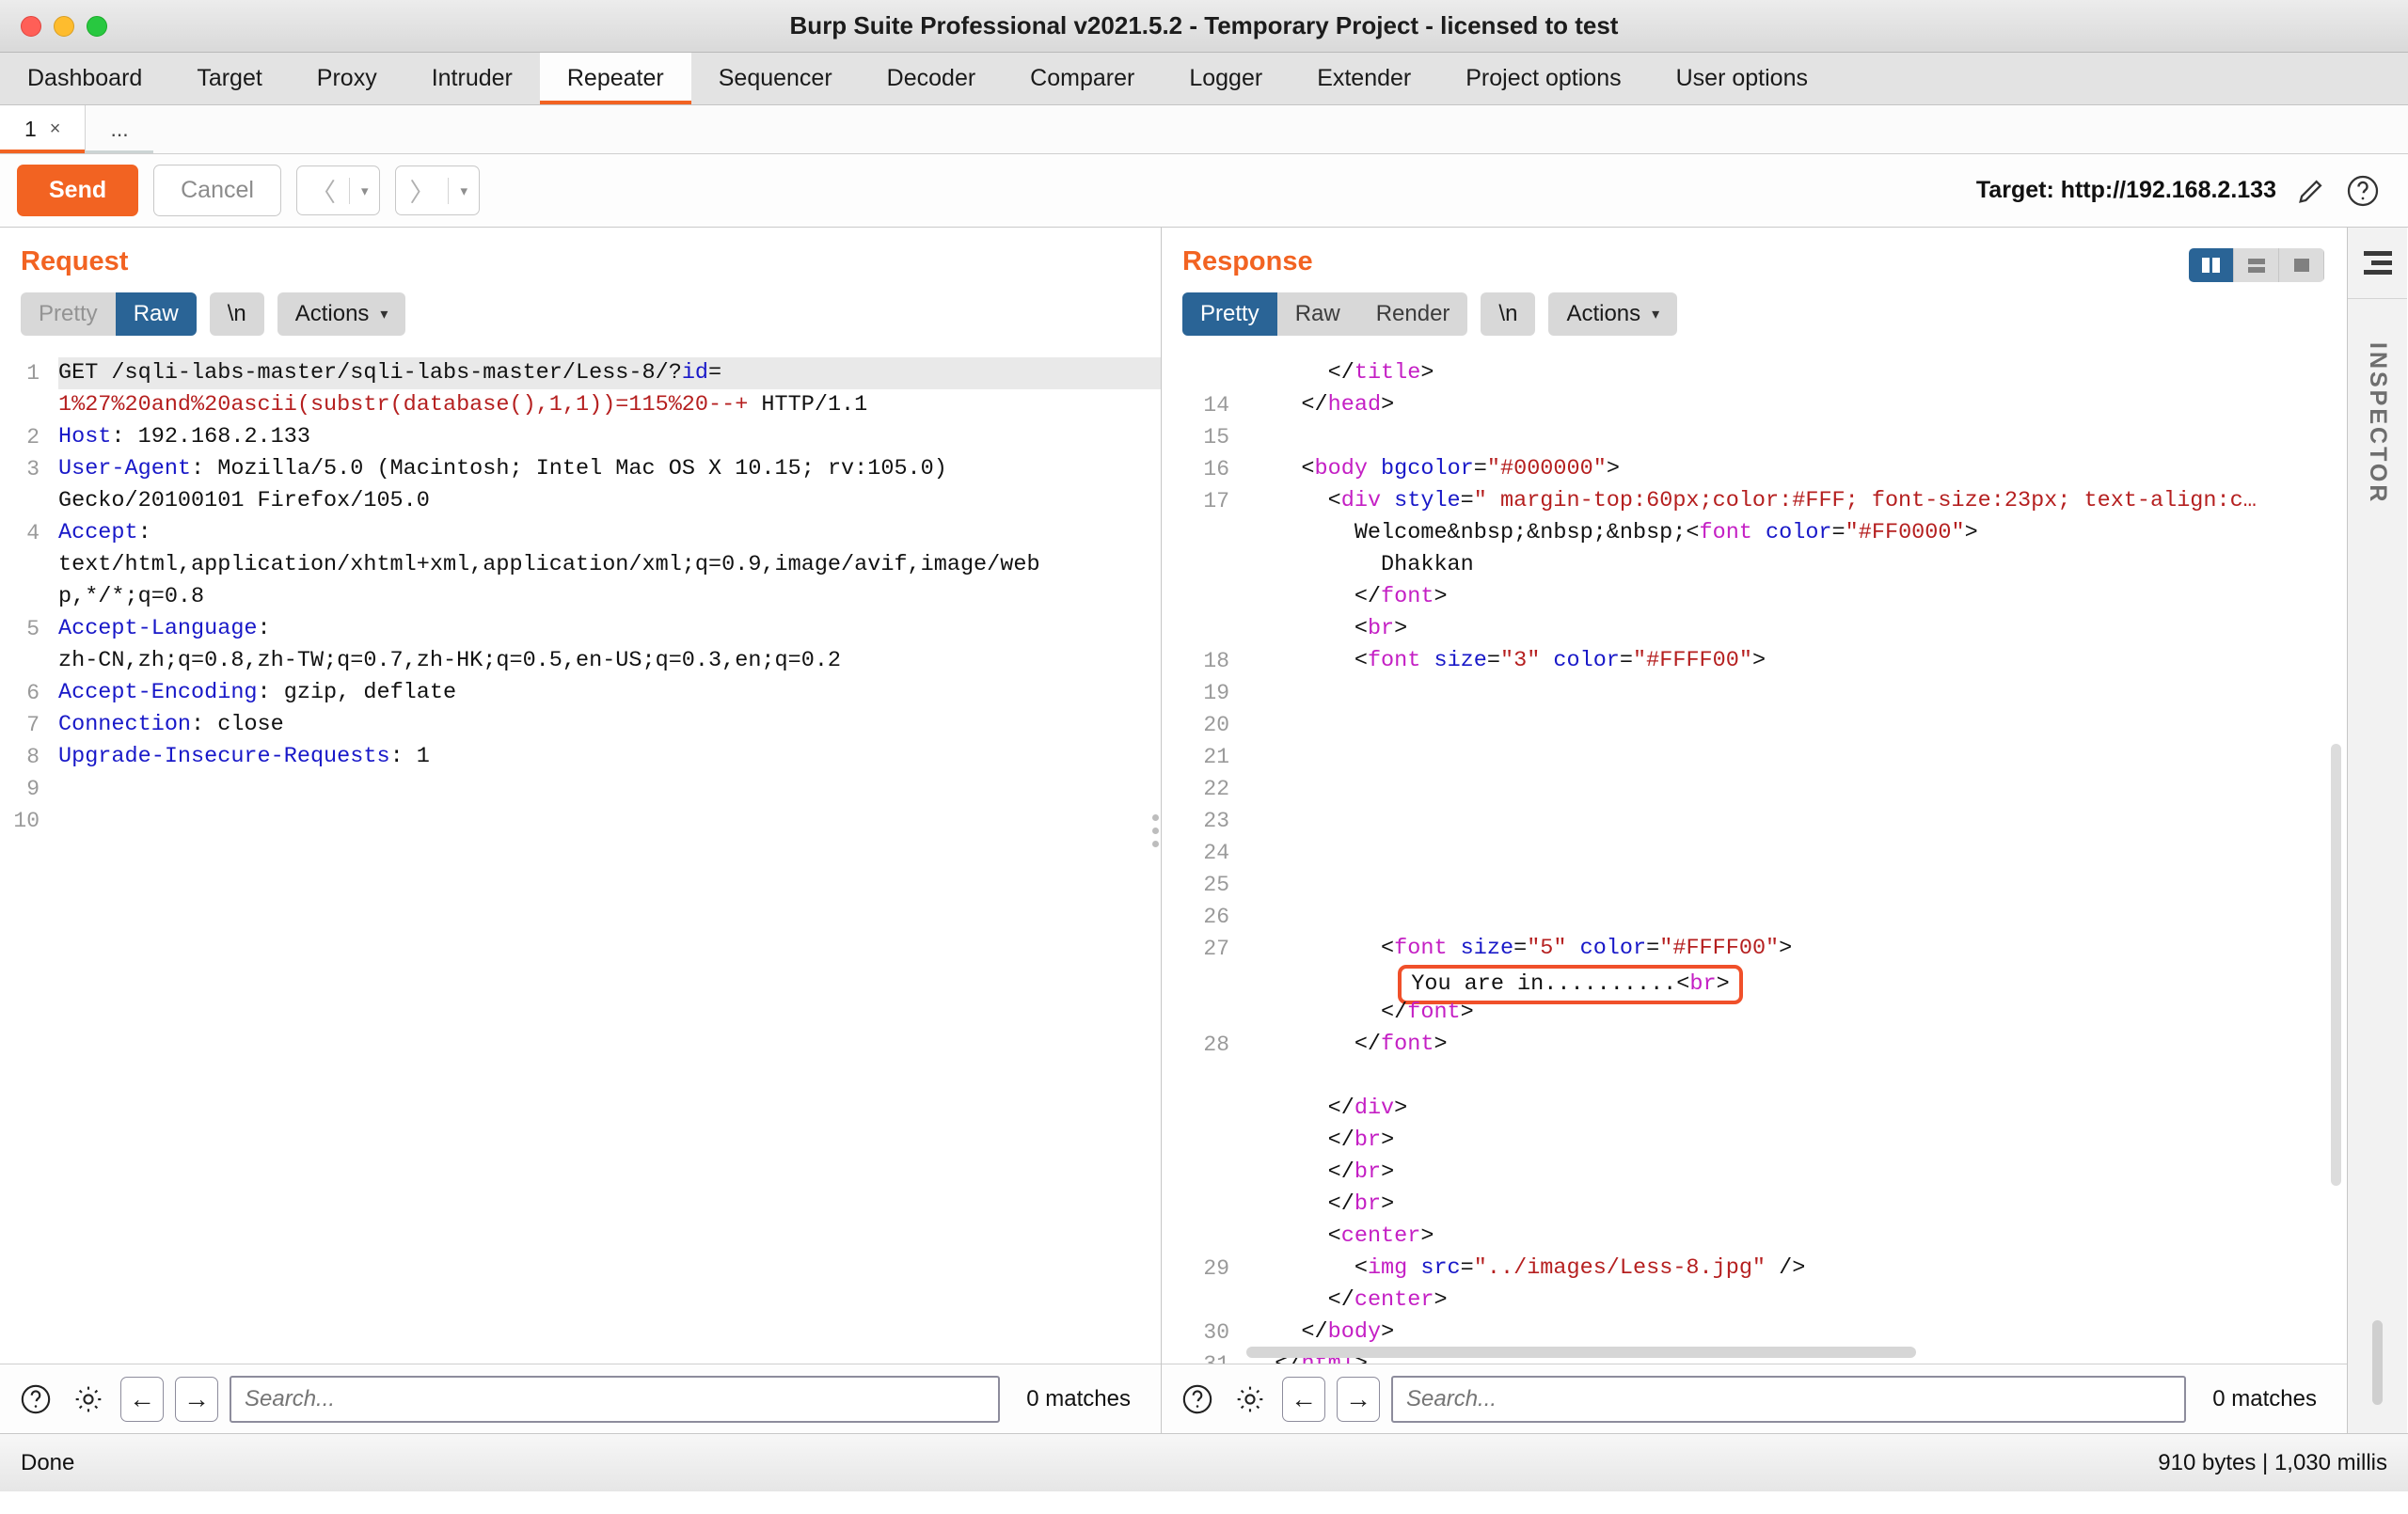  What do you see at coordinates (609, 757) in the screenshot?
I see `code-line: Upgrade-Insecure-Requests: 1` at bounding box center [609, 757].